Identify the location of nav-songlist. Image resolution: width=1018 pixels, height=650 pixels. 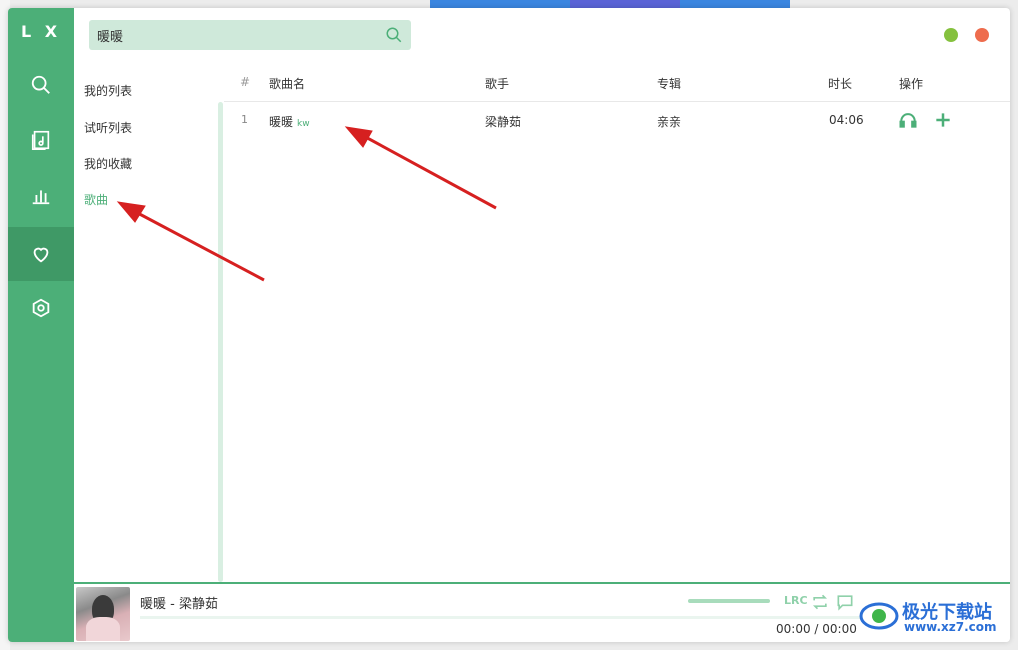
(41, 140).